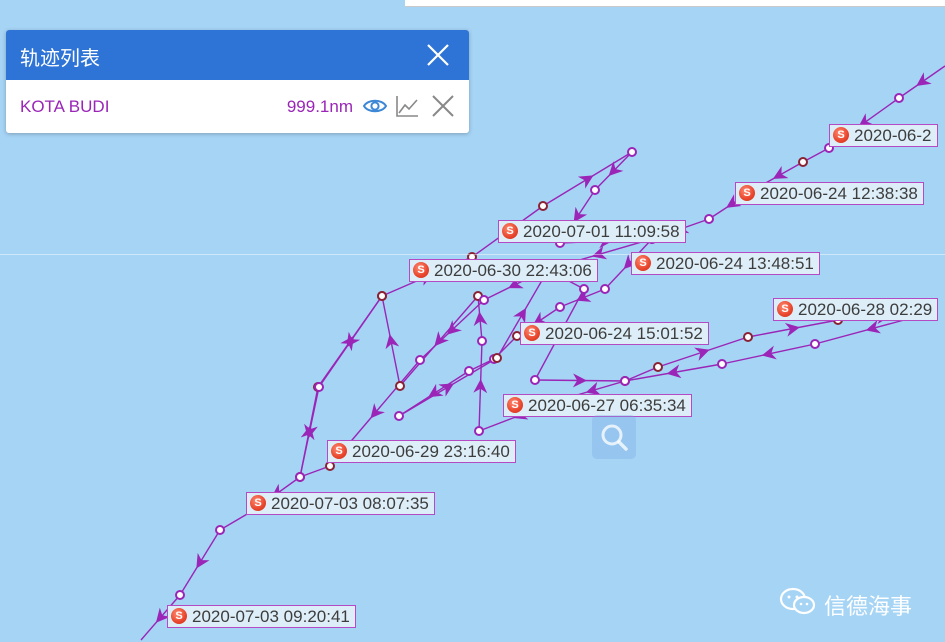  What do you see at coordinates (675, 3) in the screenshot?
I see `top-toolbar-edge` at bounding box center [675, 3].